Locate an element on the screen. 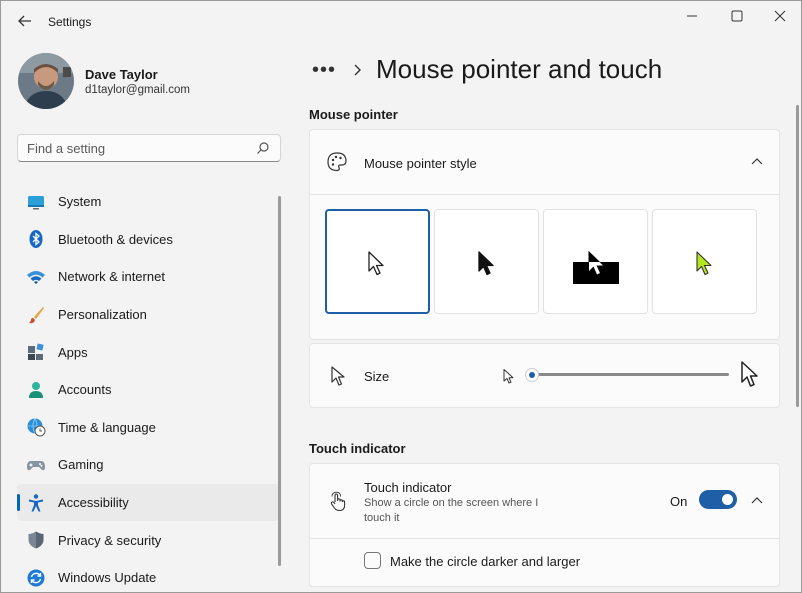 This screenshot has width=802, height=593. apps-icon is located at coordinates (36, 352).